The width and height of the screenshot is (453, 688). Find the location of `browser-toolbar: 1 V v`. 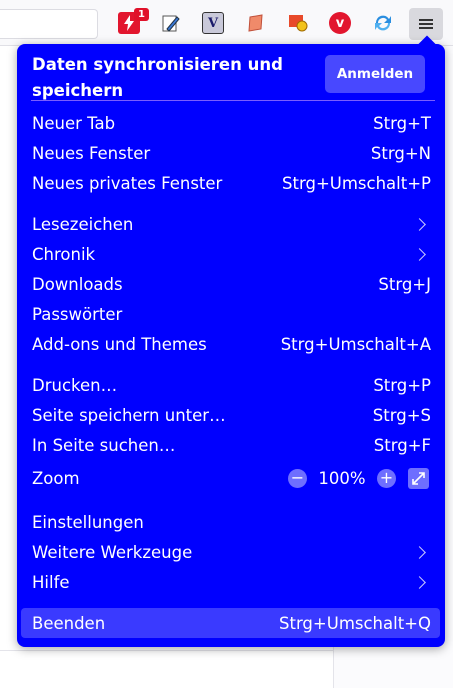

browser-toolbar: 1 V v is located at coordinates (226, 23).